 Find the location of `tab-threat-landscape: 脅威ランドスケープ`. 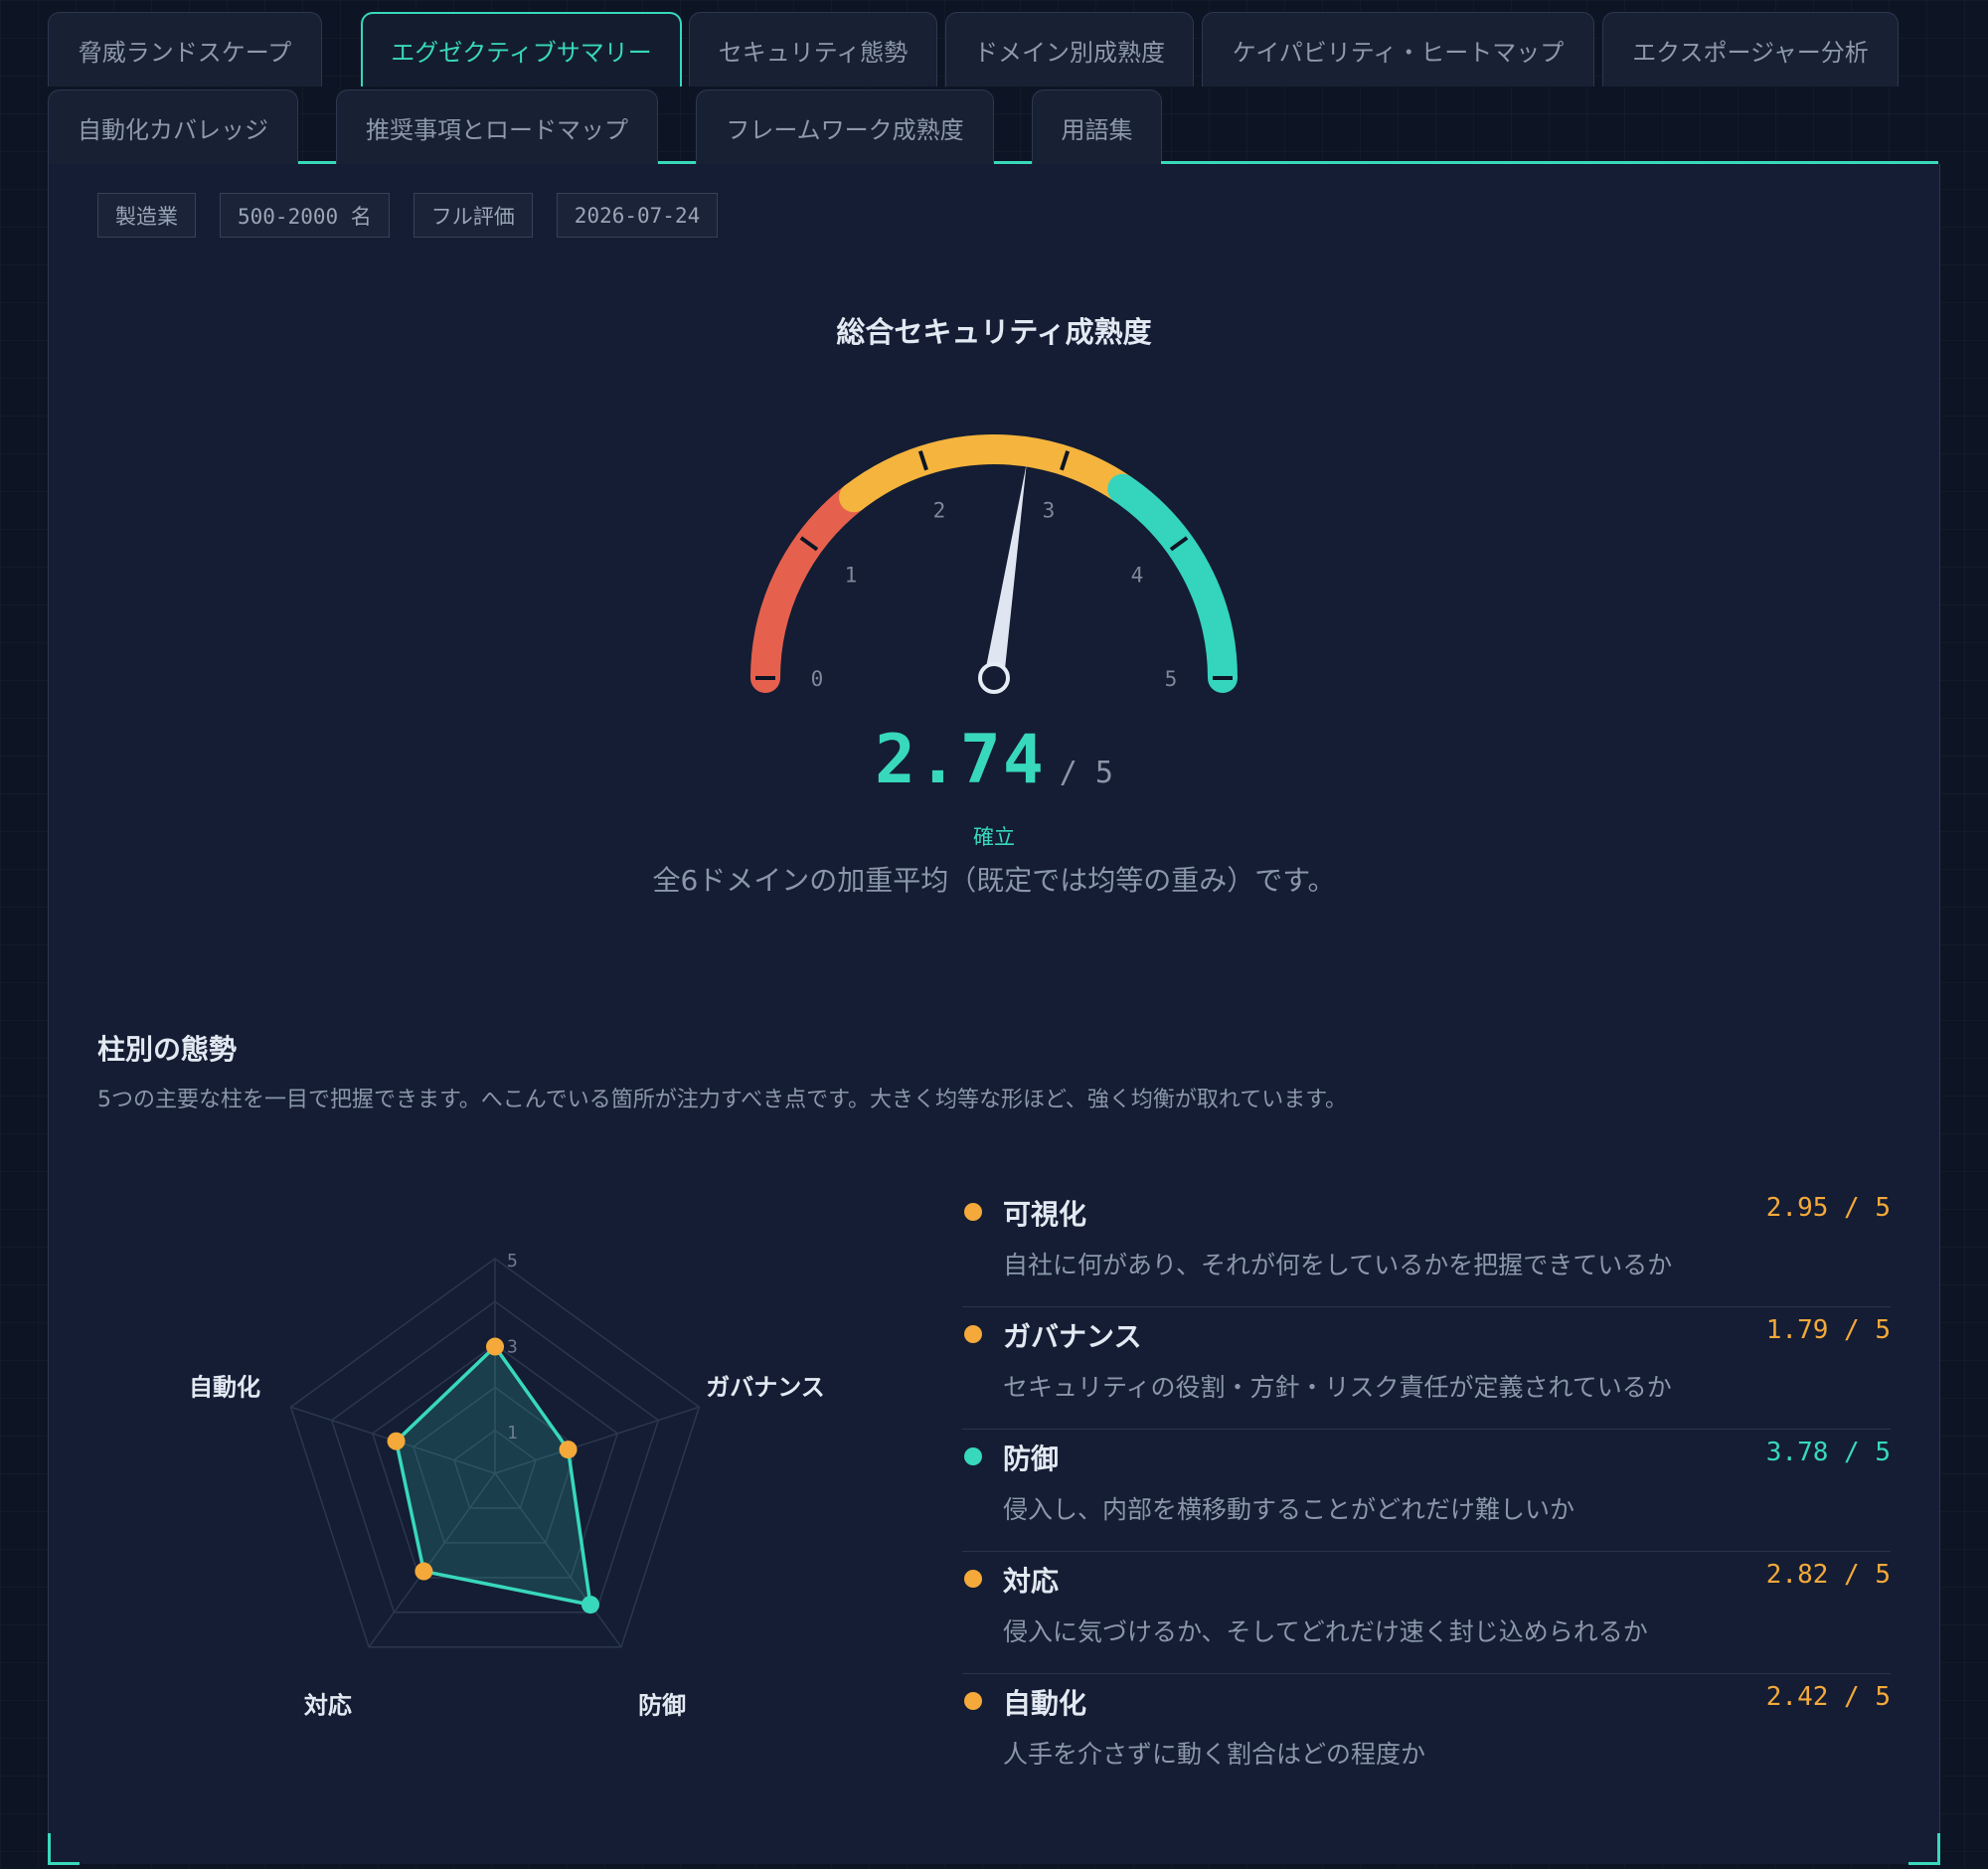

tab-threat-landscape: 脅威ランドスケープ is located at coordinates (185, 49).